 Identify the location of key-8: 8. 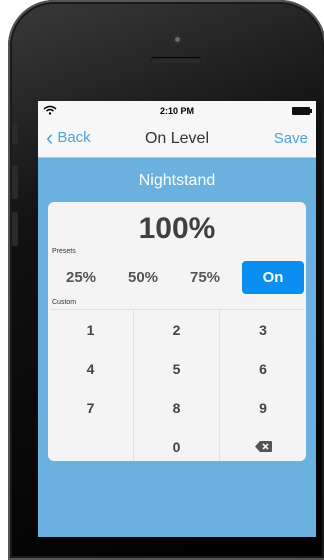
(177, 407).